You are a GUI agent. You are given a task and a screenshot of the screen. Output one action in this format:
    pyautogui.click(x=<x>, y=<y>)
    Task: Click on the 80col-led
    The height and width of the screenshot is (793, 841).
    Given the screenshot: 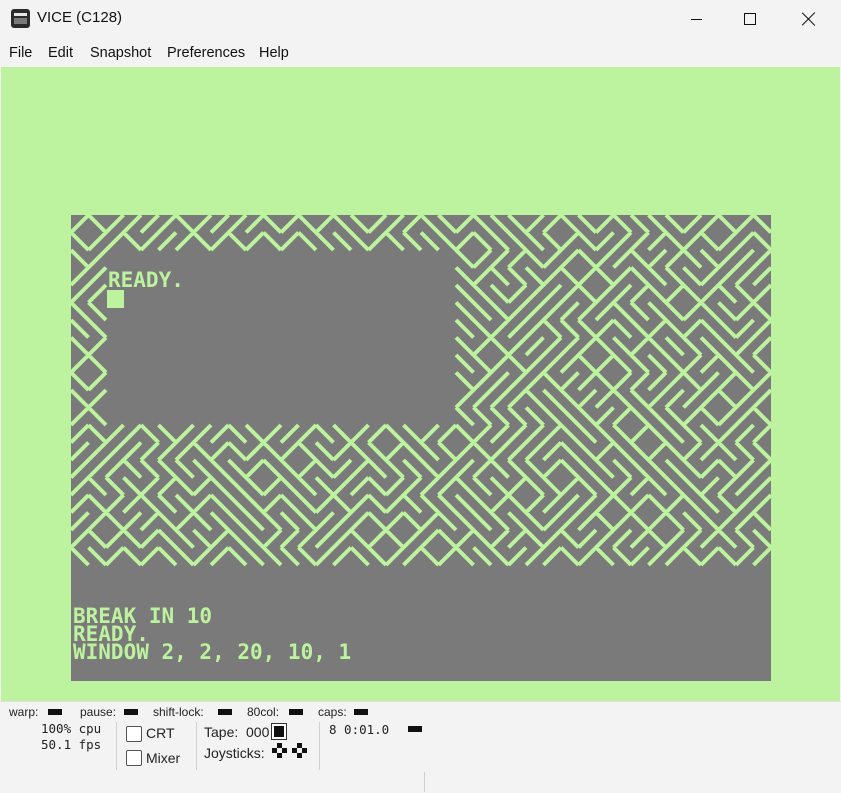 What is the action you would take?
    pyautogui.click(x=296, y=712)
    